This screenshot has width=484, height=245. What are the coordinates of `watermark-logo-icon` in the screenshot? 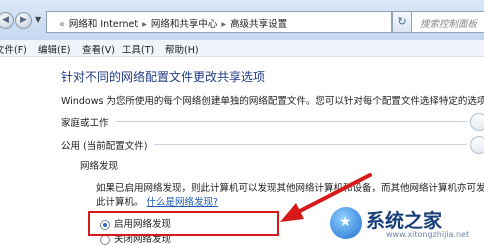 It's located at (346, 223).